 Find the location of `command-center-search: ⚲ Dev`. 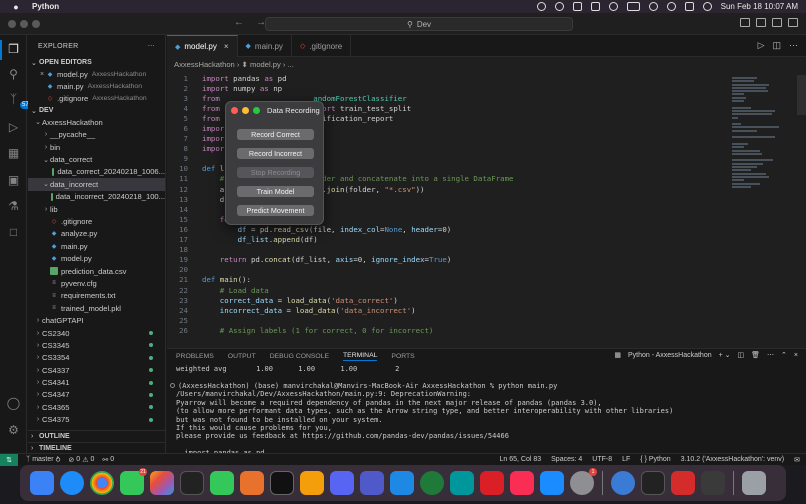

command-center-search: ⚲ Dev is located at coordinates (419, 24).